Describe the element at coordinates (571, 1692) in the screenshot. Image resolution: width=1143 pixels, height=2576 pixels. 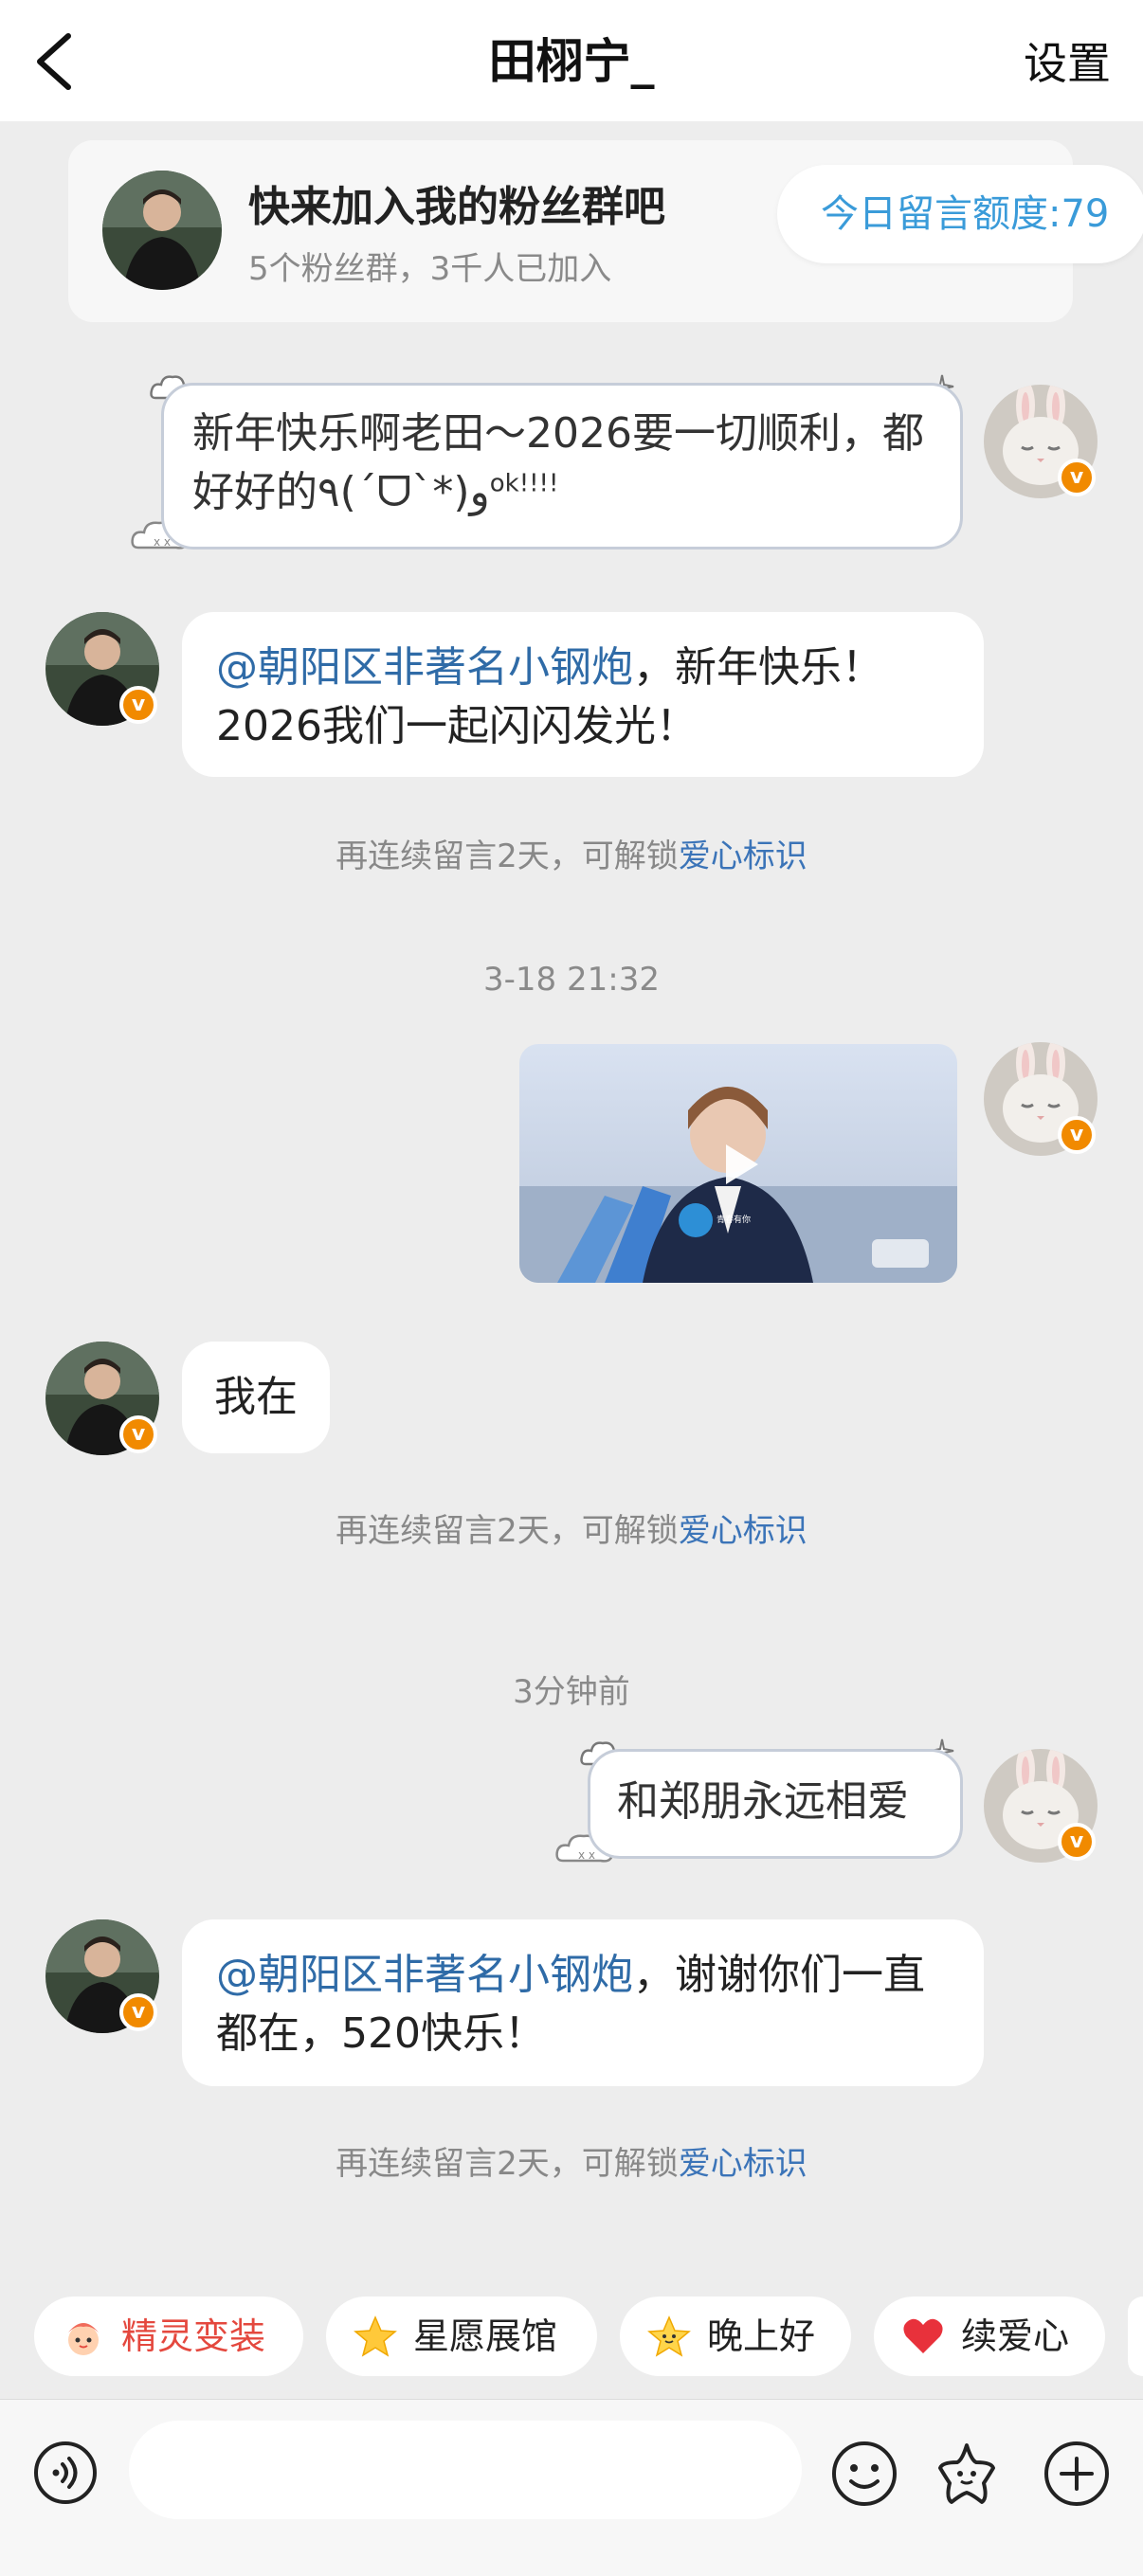
I see `timestamp: 3分钟前` at that location.